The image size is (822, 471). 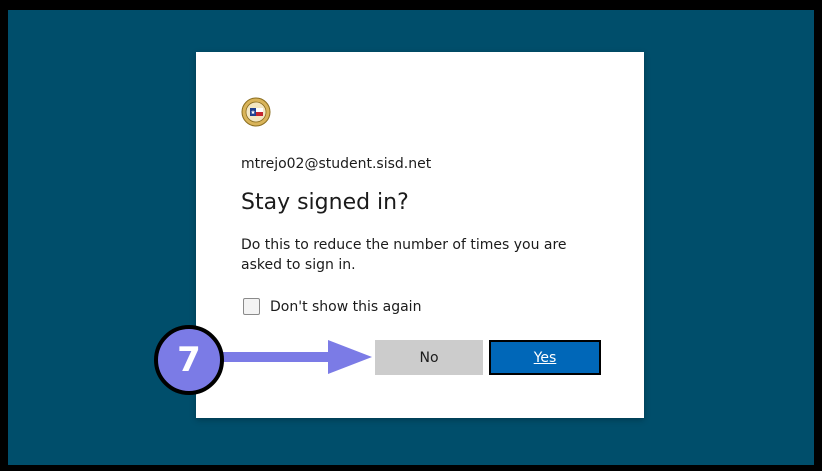 I want to click on right-arrow-icon, so click(x=297, y=357).